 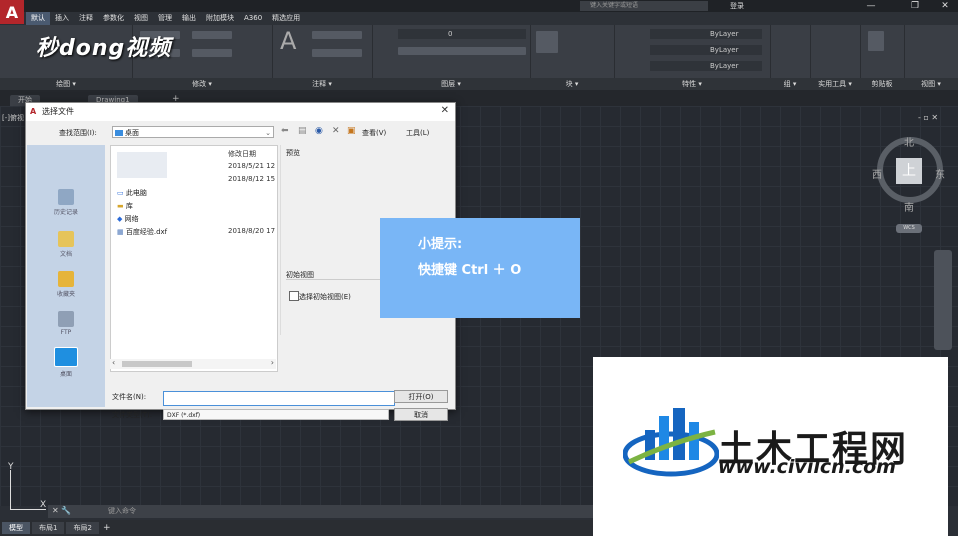 I want to click on navigation-bar, so click(x=943, y=300).